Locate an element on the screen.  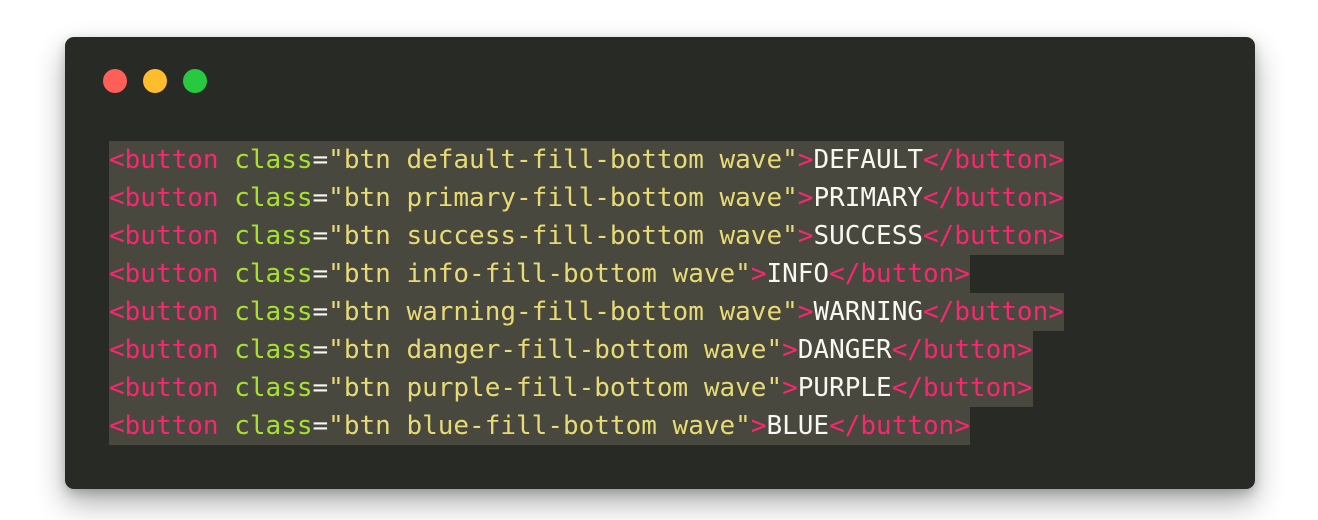
window-controls is located at coordinates (155, 81).